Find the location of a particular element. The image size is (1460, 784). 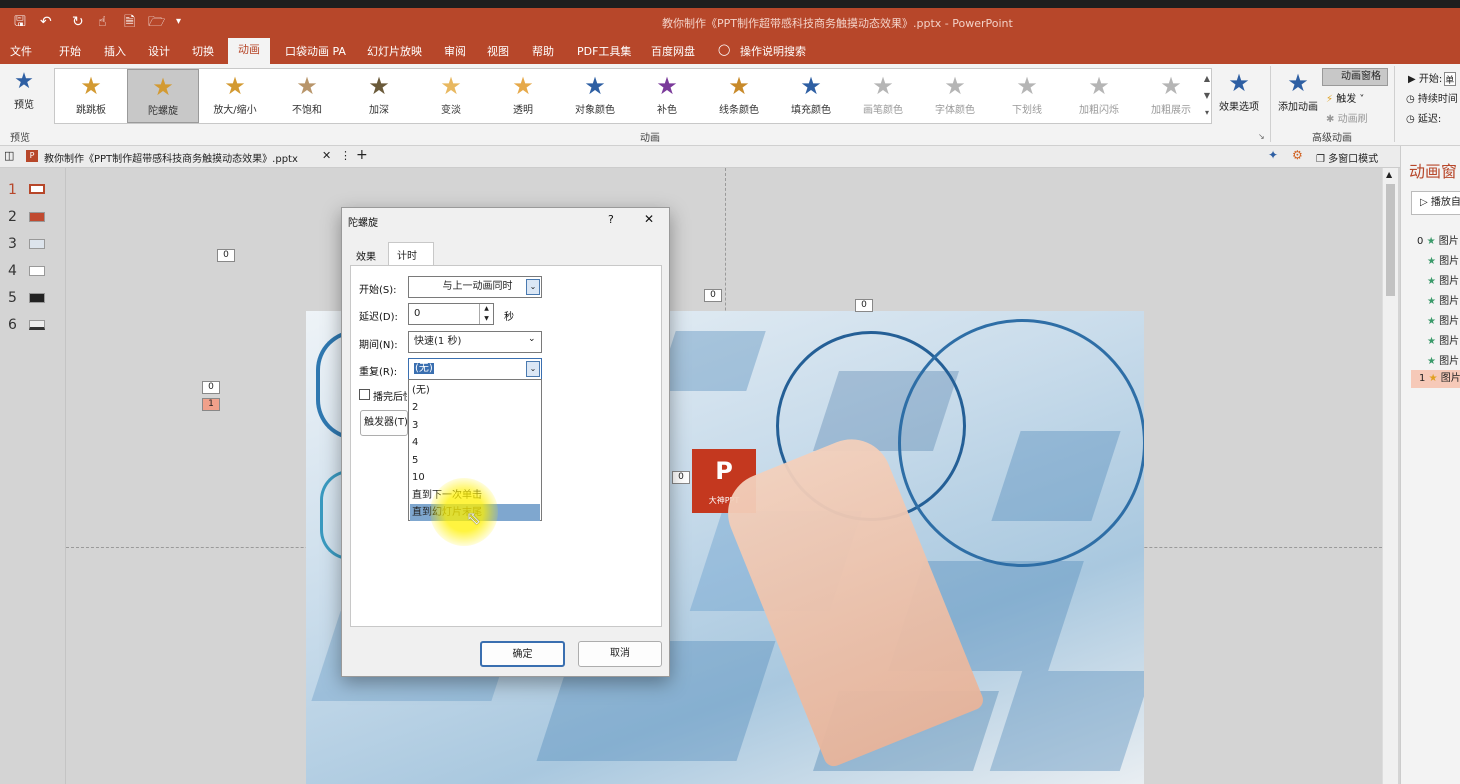

tab-pocket-animation: 口袋动画 PA is located at coordinates (315, 51).